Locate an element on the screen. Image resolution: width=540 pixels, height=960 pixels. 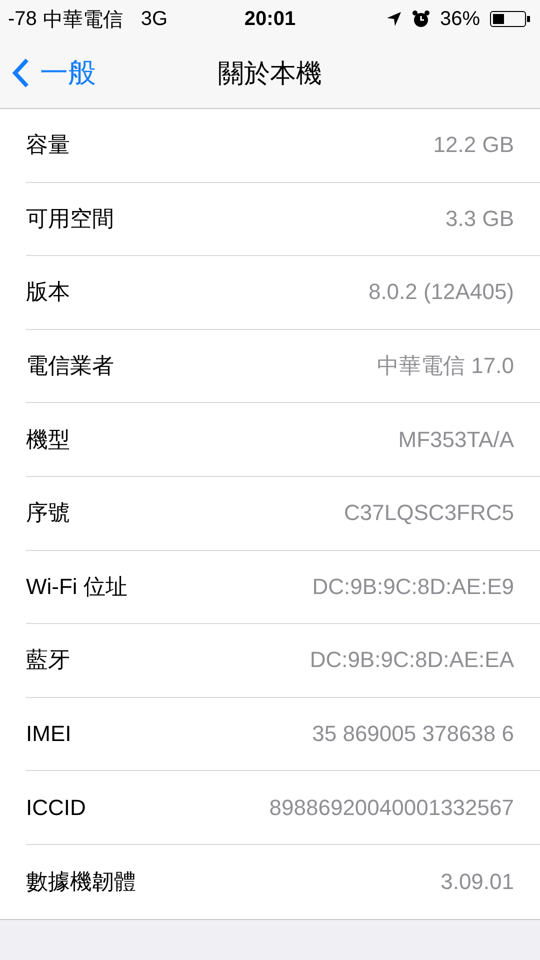
row-label: 版本 is located at coordinates (48, 292).